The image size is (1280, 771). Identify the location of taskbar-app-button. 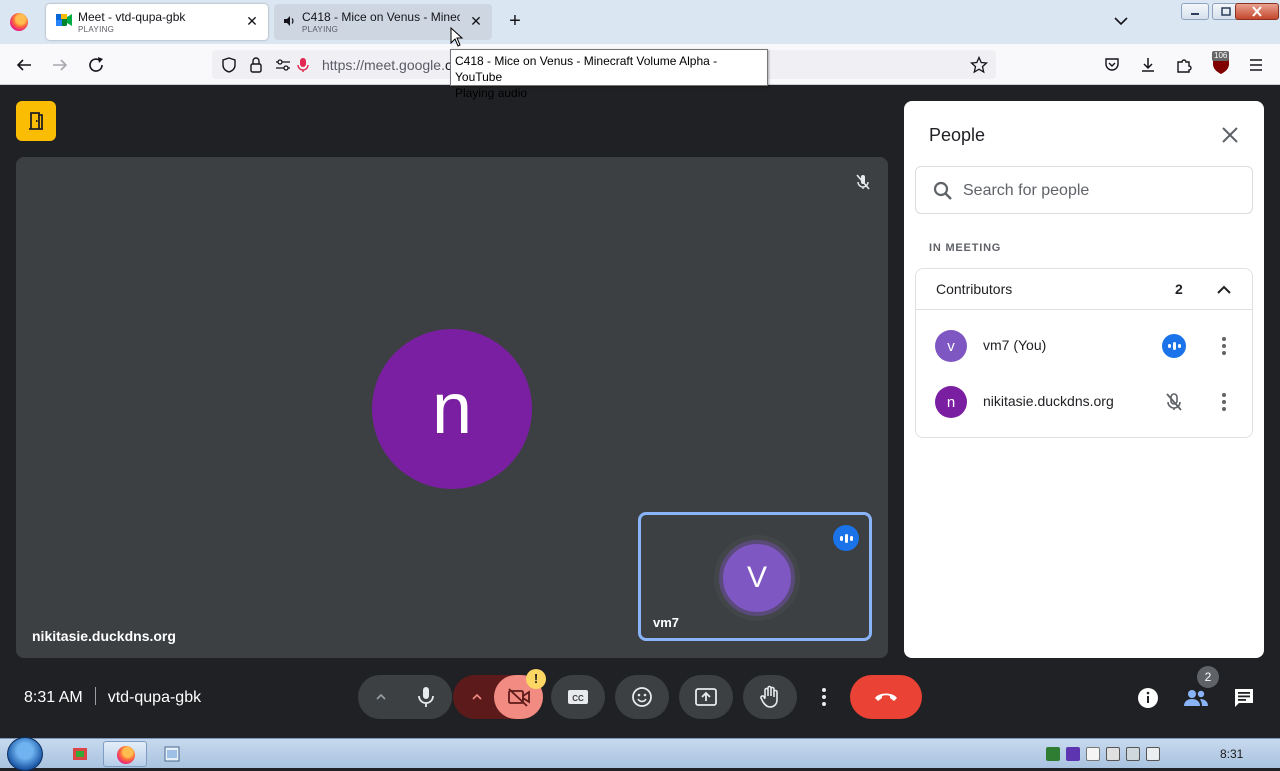
(80, 754).